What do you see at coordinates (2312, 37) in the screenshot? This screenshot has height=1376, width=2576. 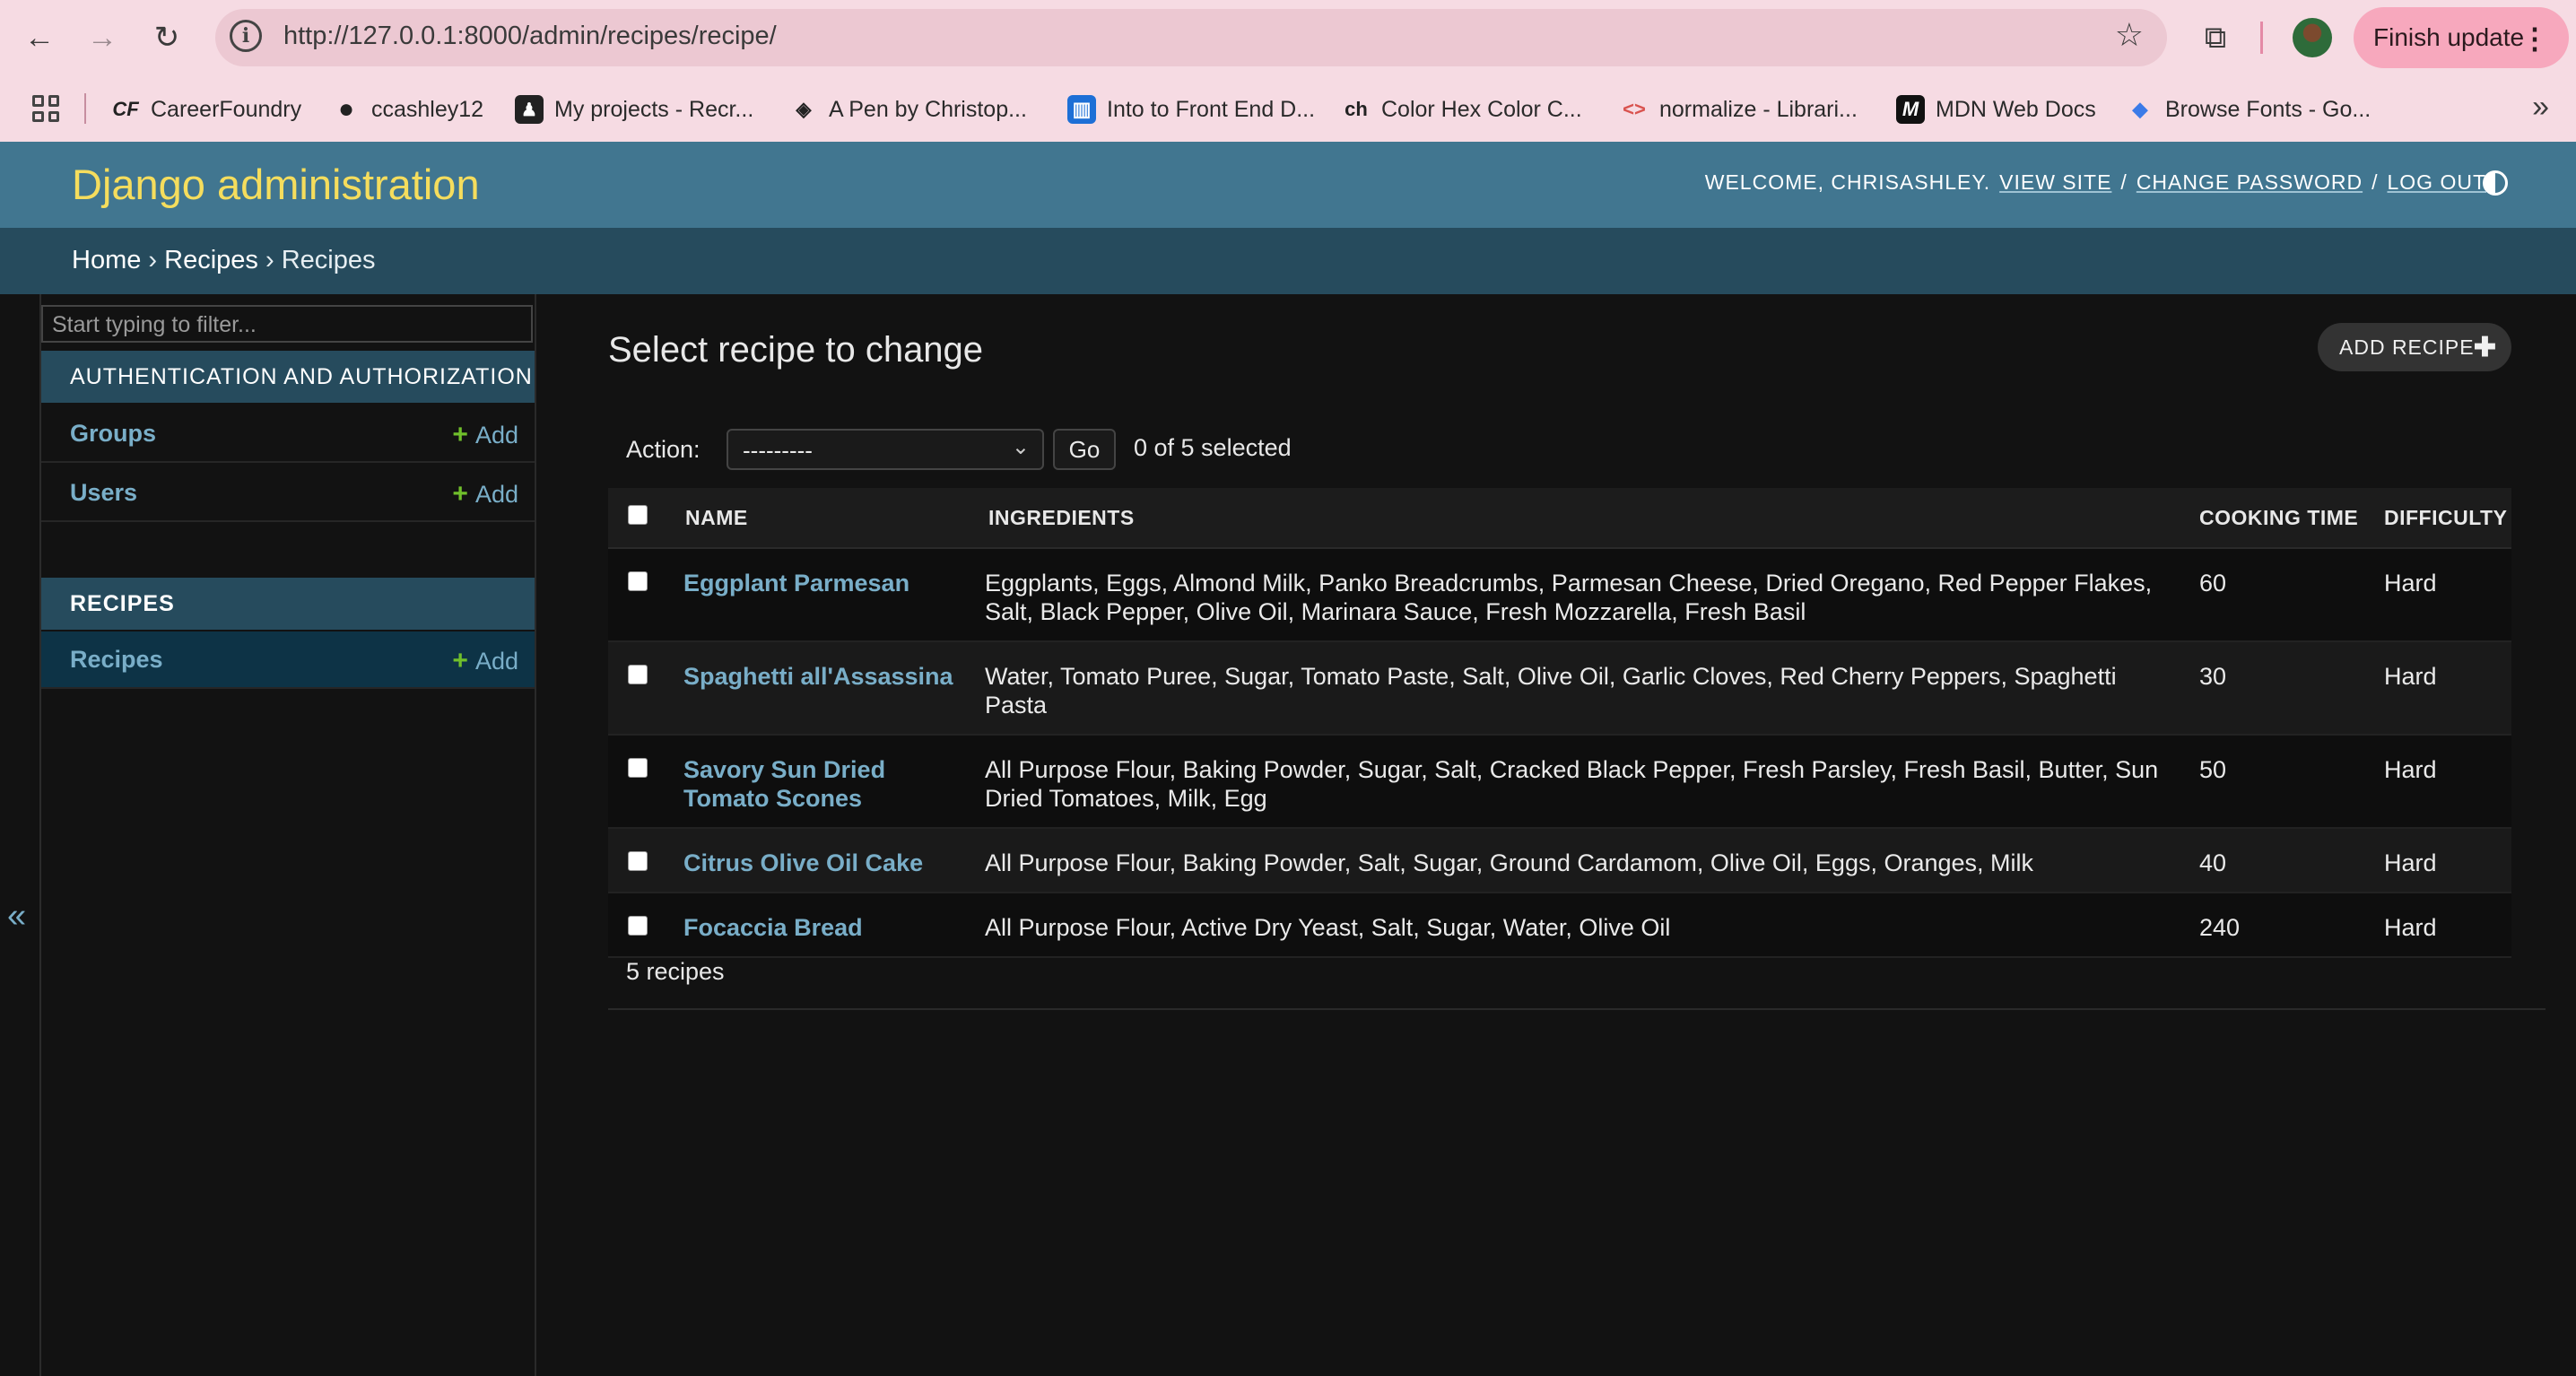 I see `profile-avatar` at bounding box center [2312, 37].